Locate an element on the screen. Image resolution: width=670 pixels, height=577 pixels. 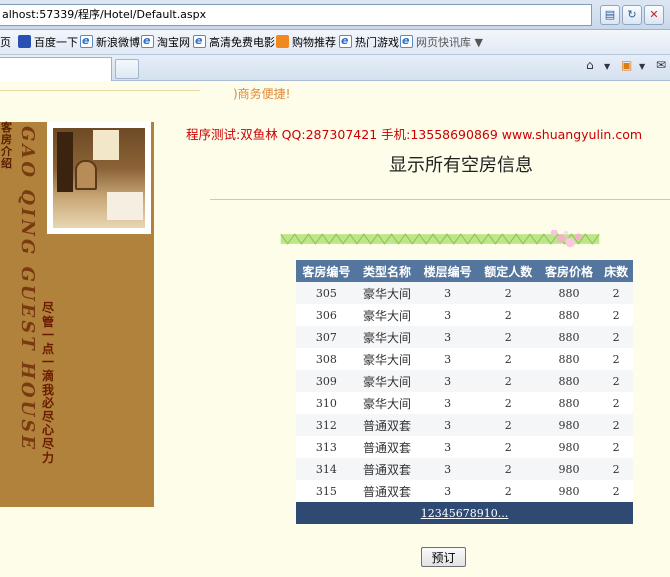
home-icon: ⌂ is located at coordinates (590, 65).